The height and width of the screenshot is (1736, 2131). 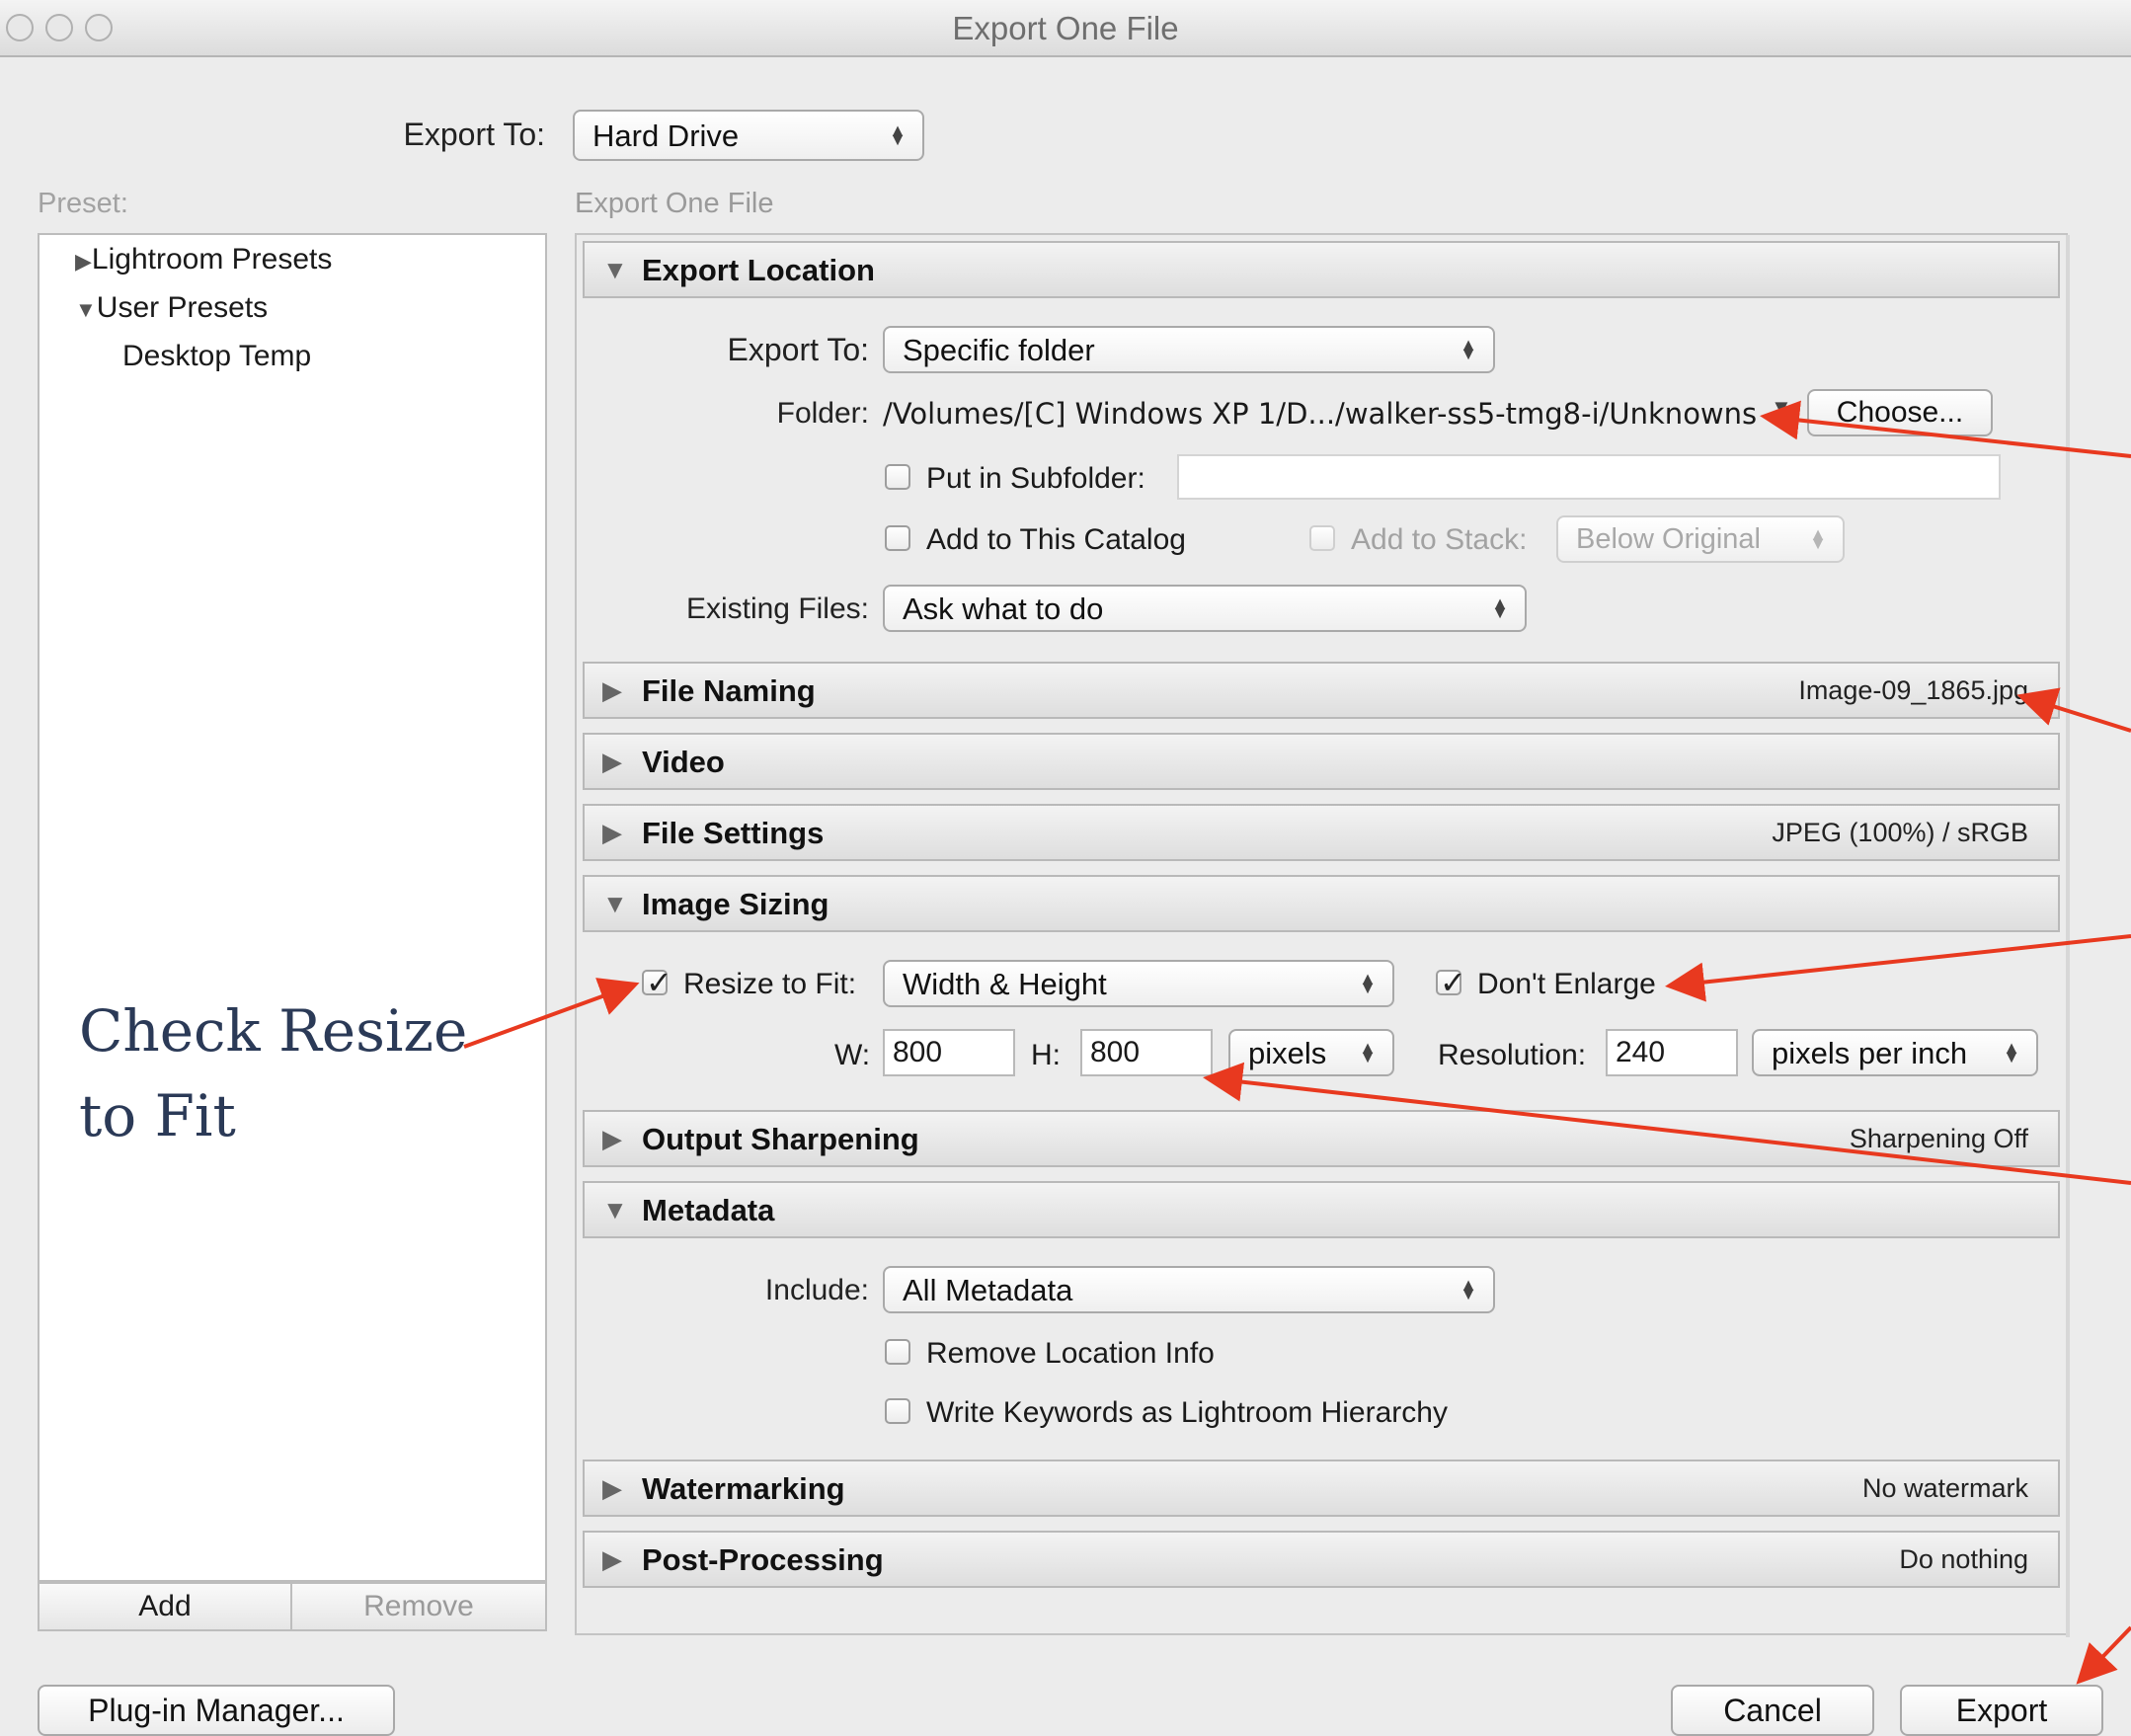 I want to click on arrow-to-resize-checkbox, so click(x=552, y=1013).